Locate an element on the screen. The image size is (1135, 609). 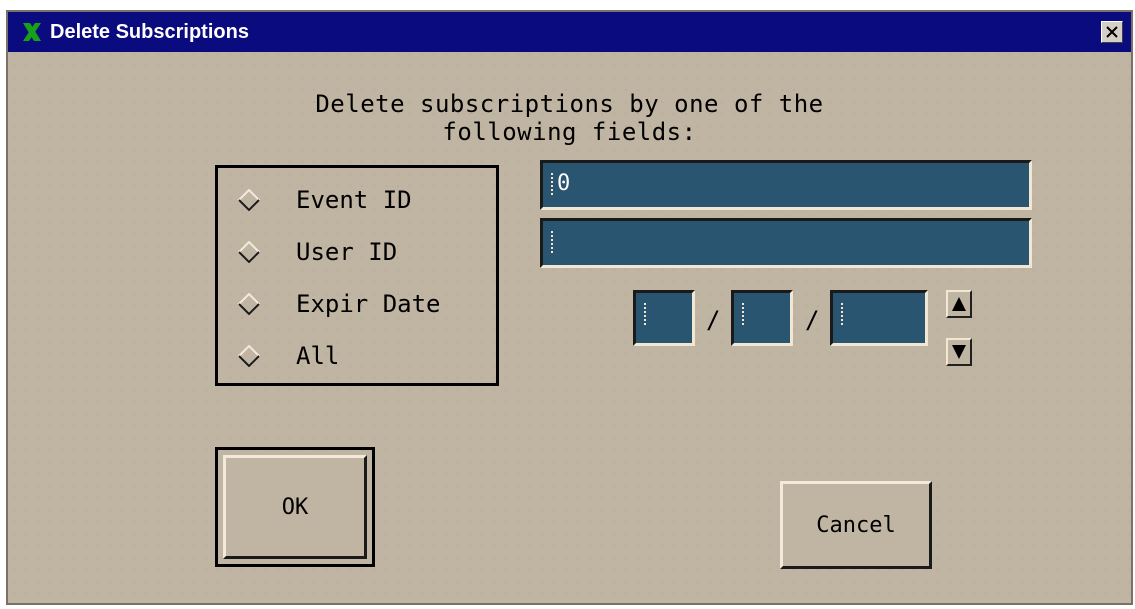
dialog-heading-line2: following fields: is located at coordinates (569, 132).